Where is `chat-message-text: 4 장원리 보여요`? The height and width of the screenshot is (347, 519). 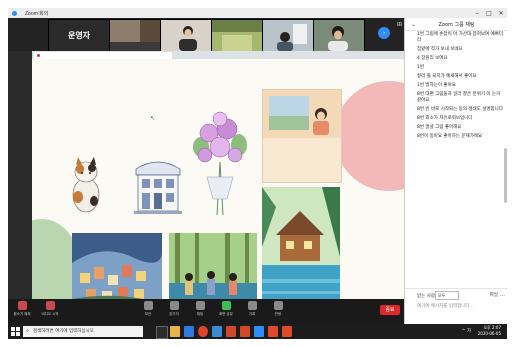
chat-message-text: 4 장원리 보여요 is located at coordinates (432, 58).